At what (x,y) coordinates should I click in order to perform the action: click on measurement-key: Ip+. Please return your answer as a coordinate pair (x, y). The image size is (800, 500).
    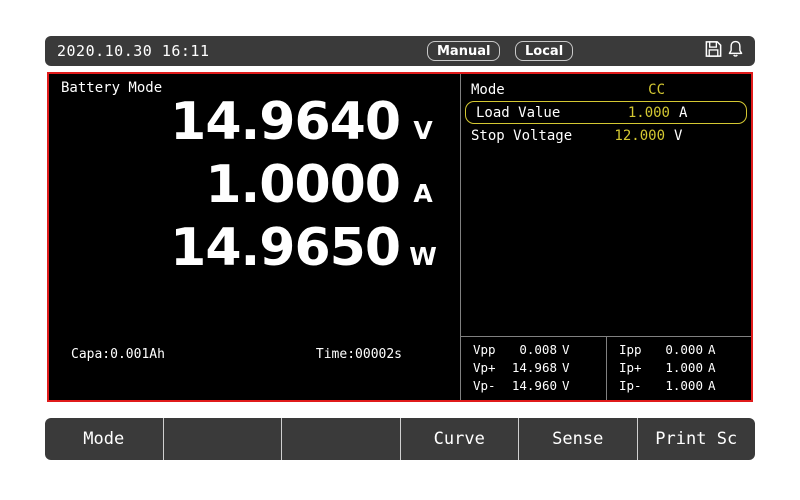
    Looking at the image, I should click on (630, 367).